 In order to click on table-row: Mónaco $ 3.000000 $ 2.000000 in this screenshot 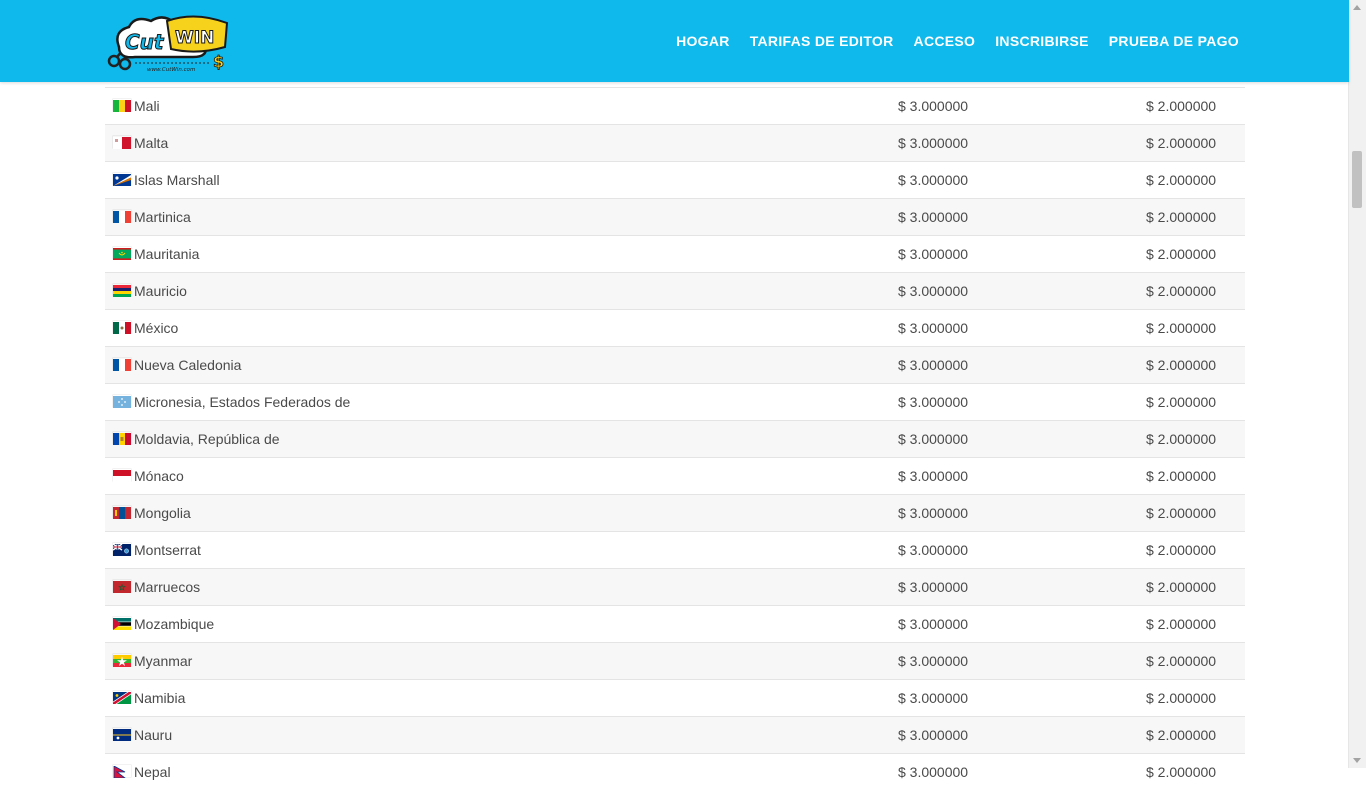, I will do `click(675, 476)`.